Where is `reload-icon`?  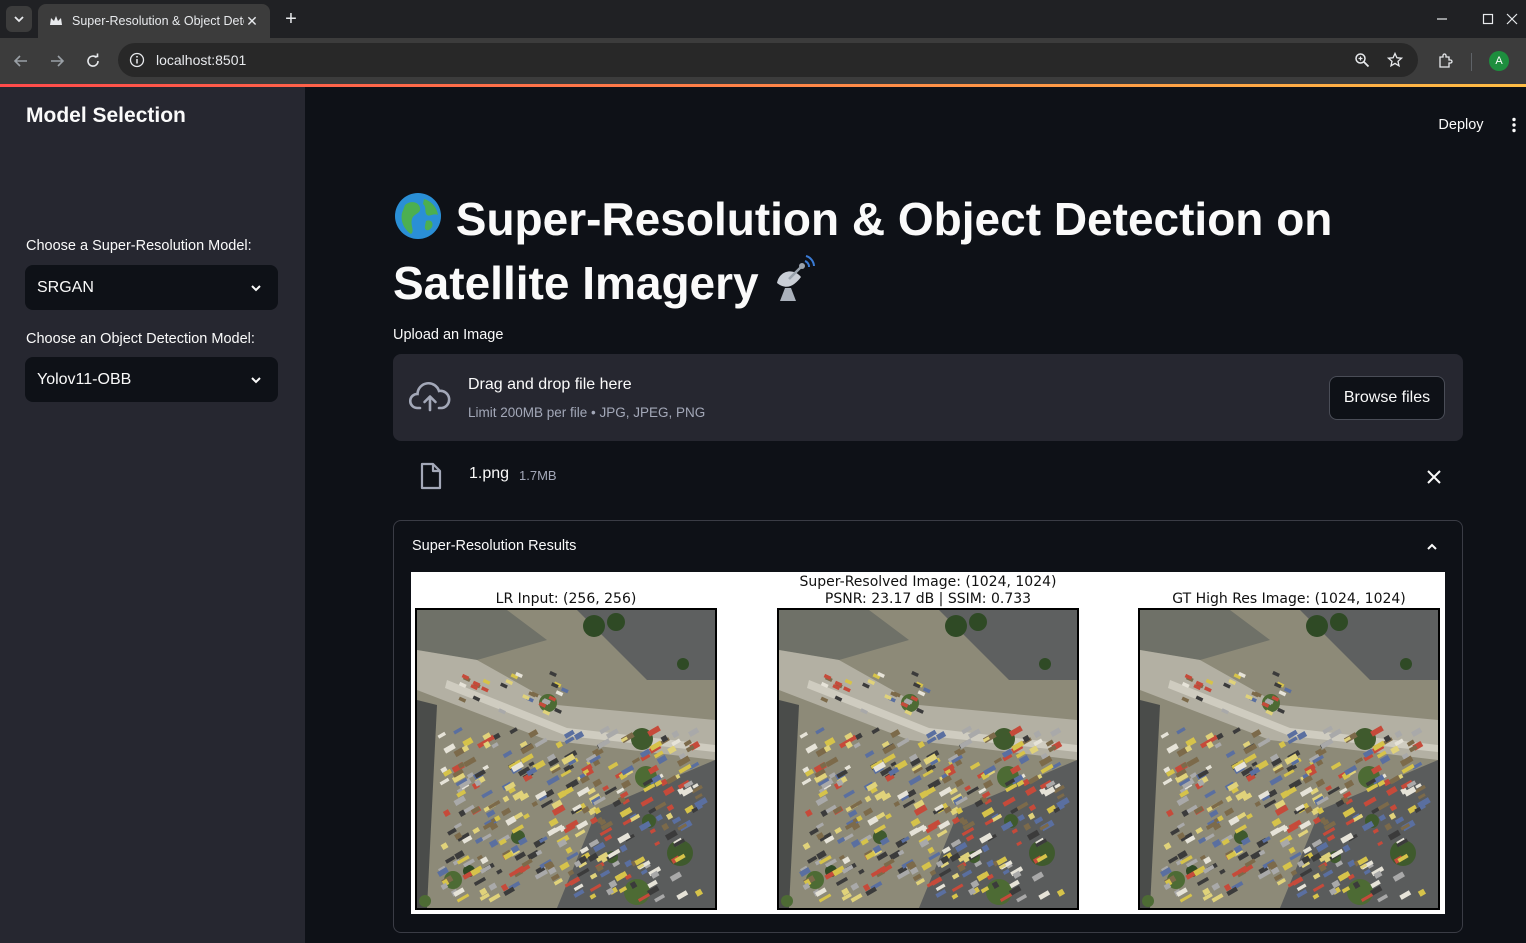 reload-icon is located at coordinates (93, 60).